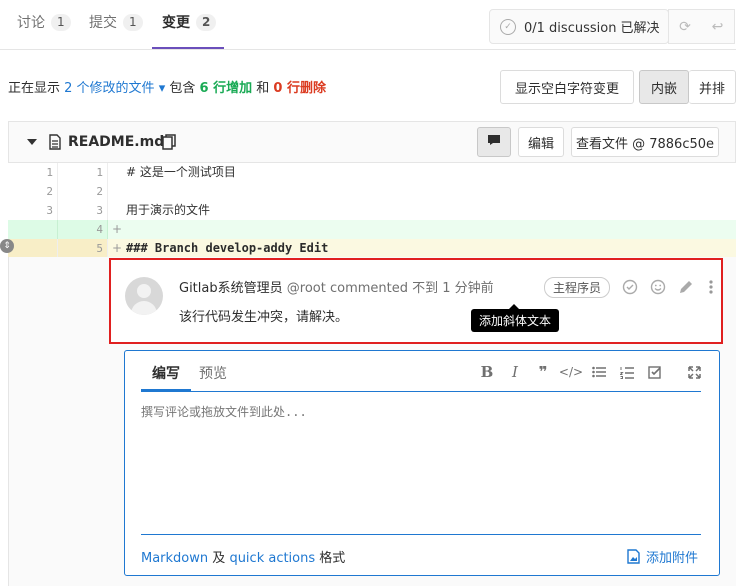 This screenshot has height=586, width=736. Describe the element at coordinates (627, 372) in the screenshot. I see `numbered-list-icon` at that location.